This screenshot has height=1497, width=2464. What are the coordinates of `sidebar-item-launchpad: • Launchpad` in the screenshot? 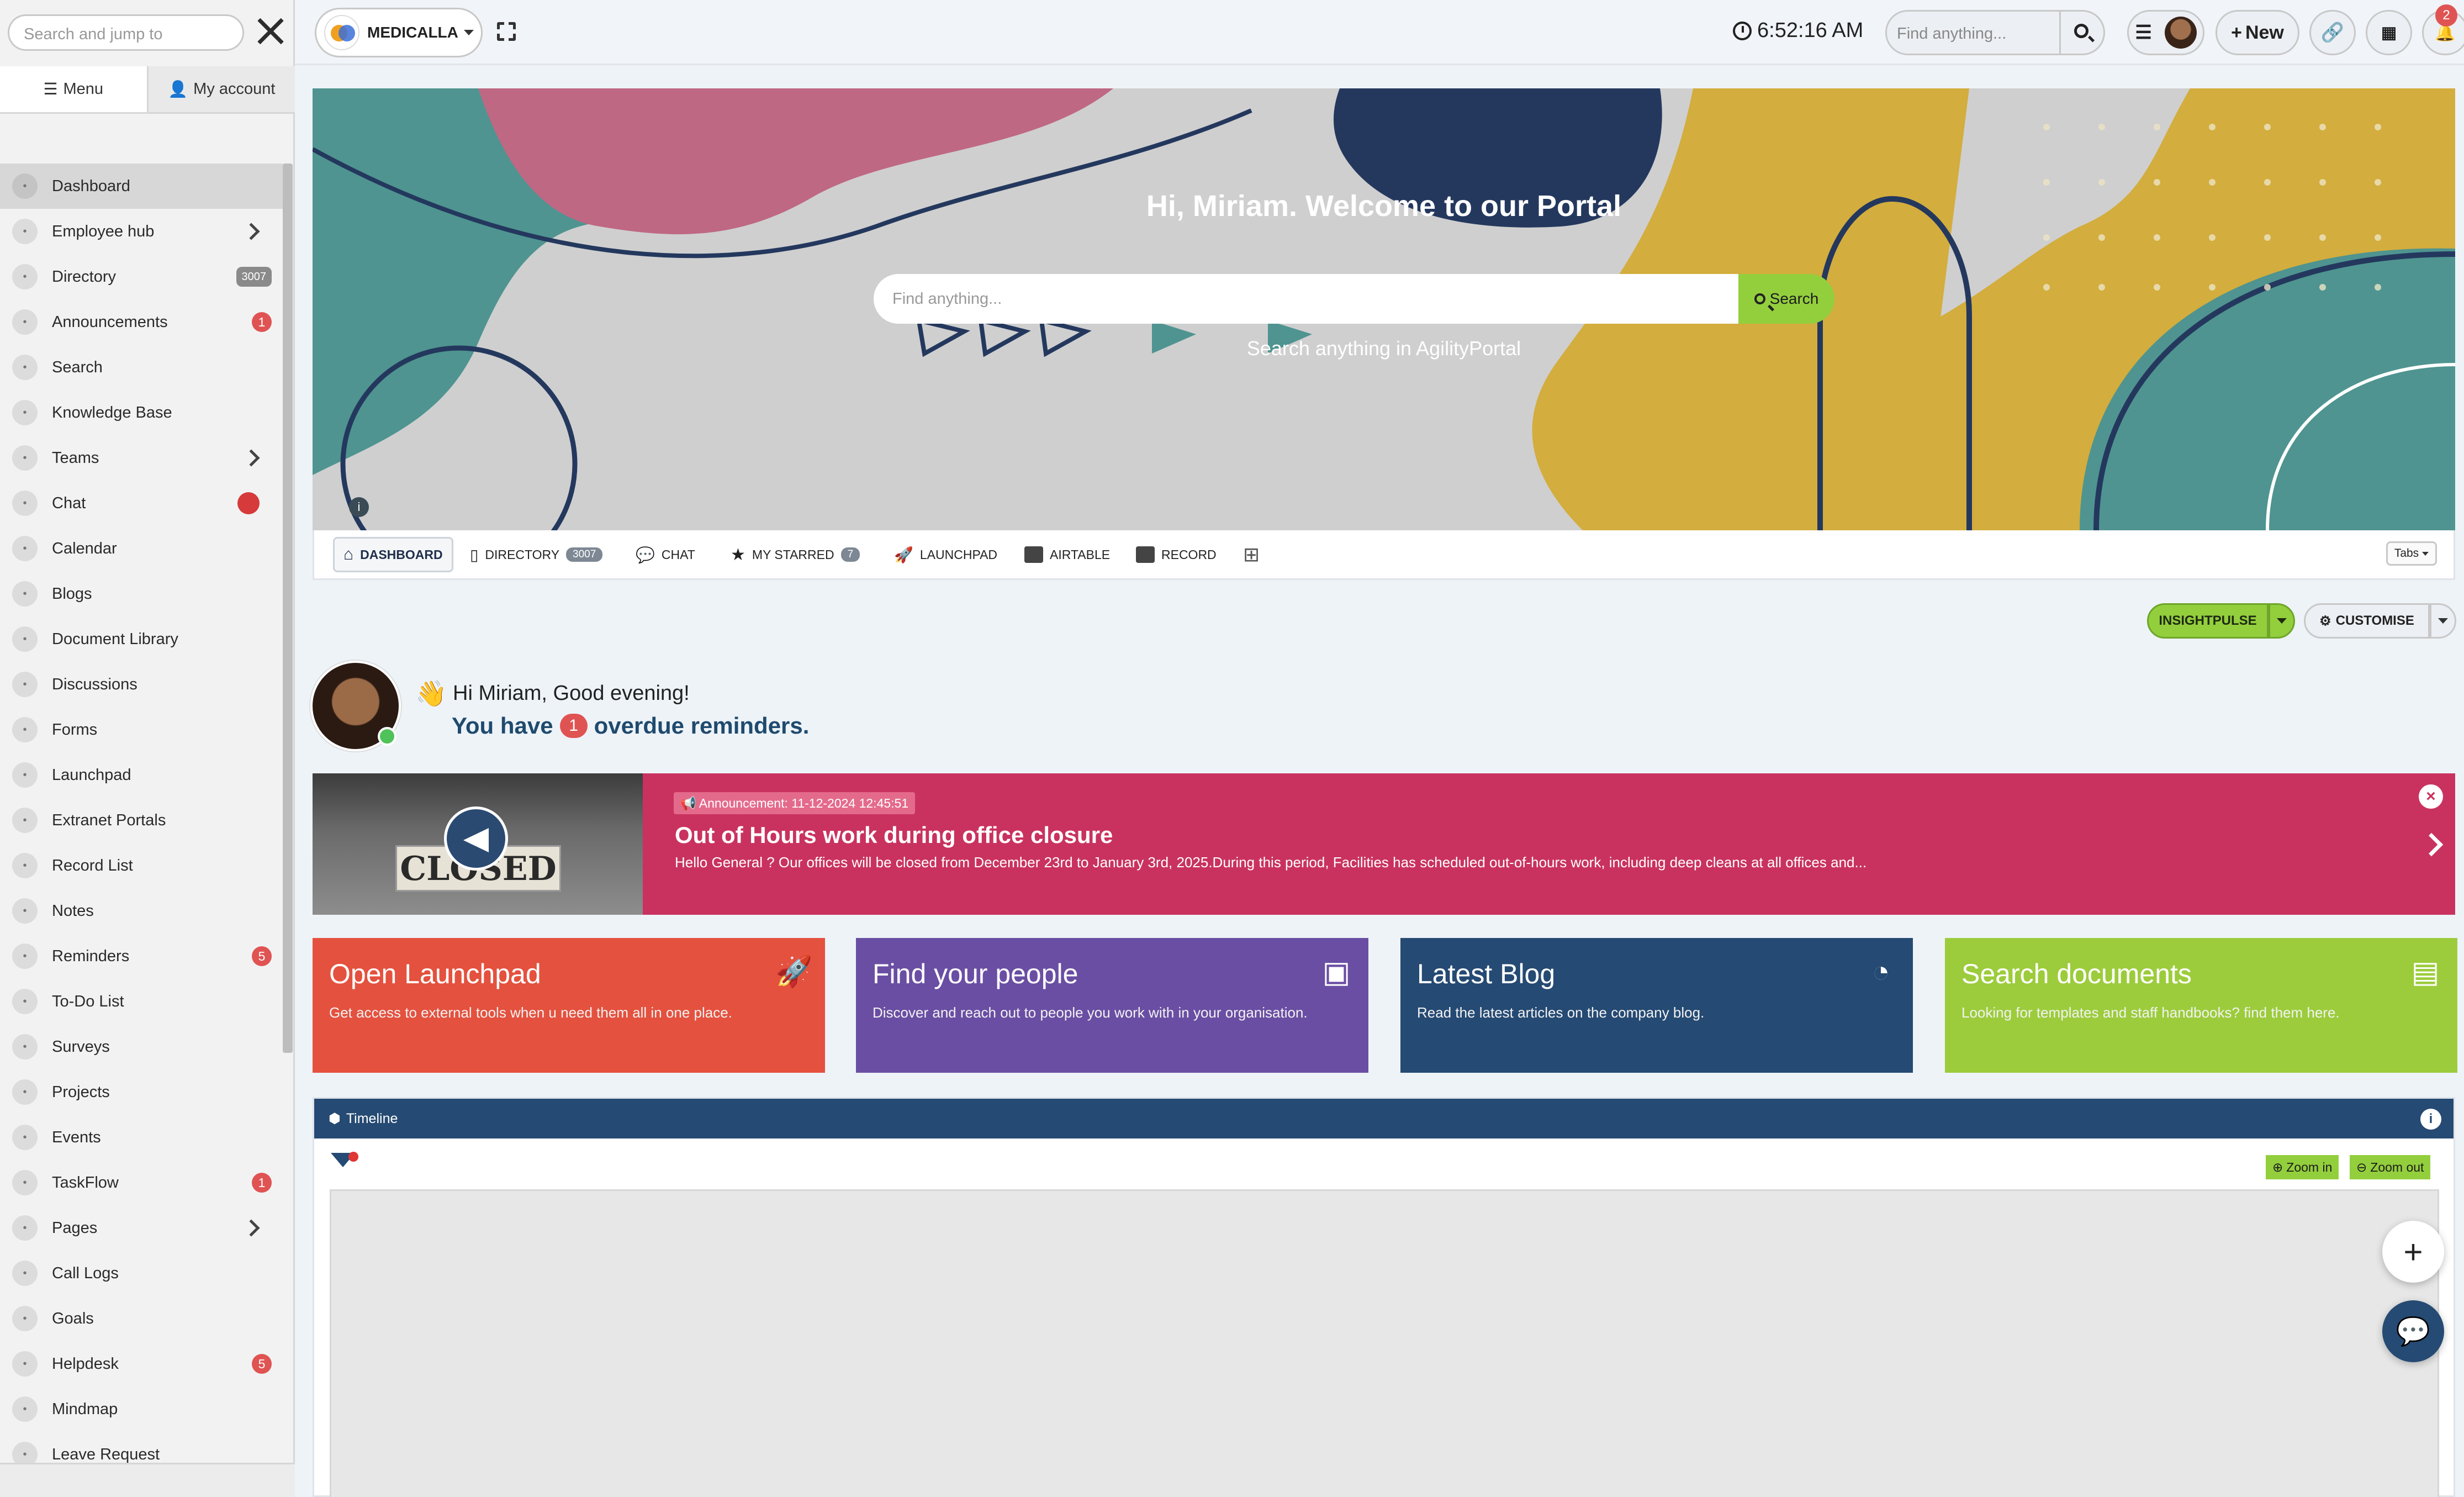 It's located at (141, 775).